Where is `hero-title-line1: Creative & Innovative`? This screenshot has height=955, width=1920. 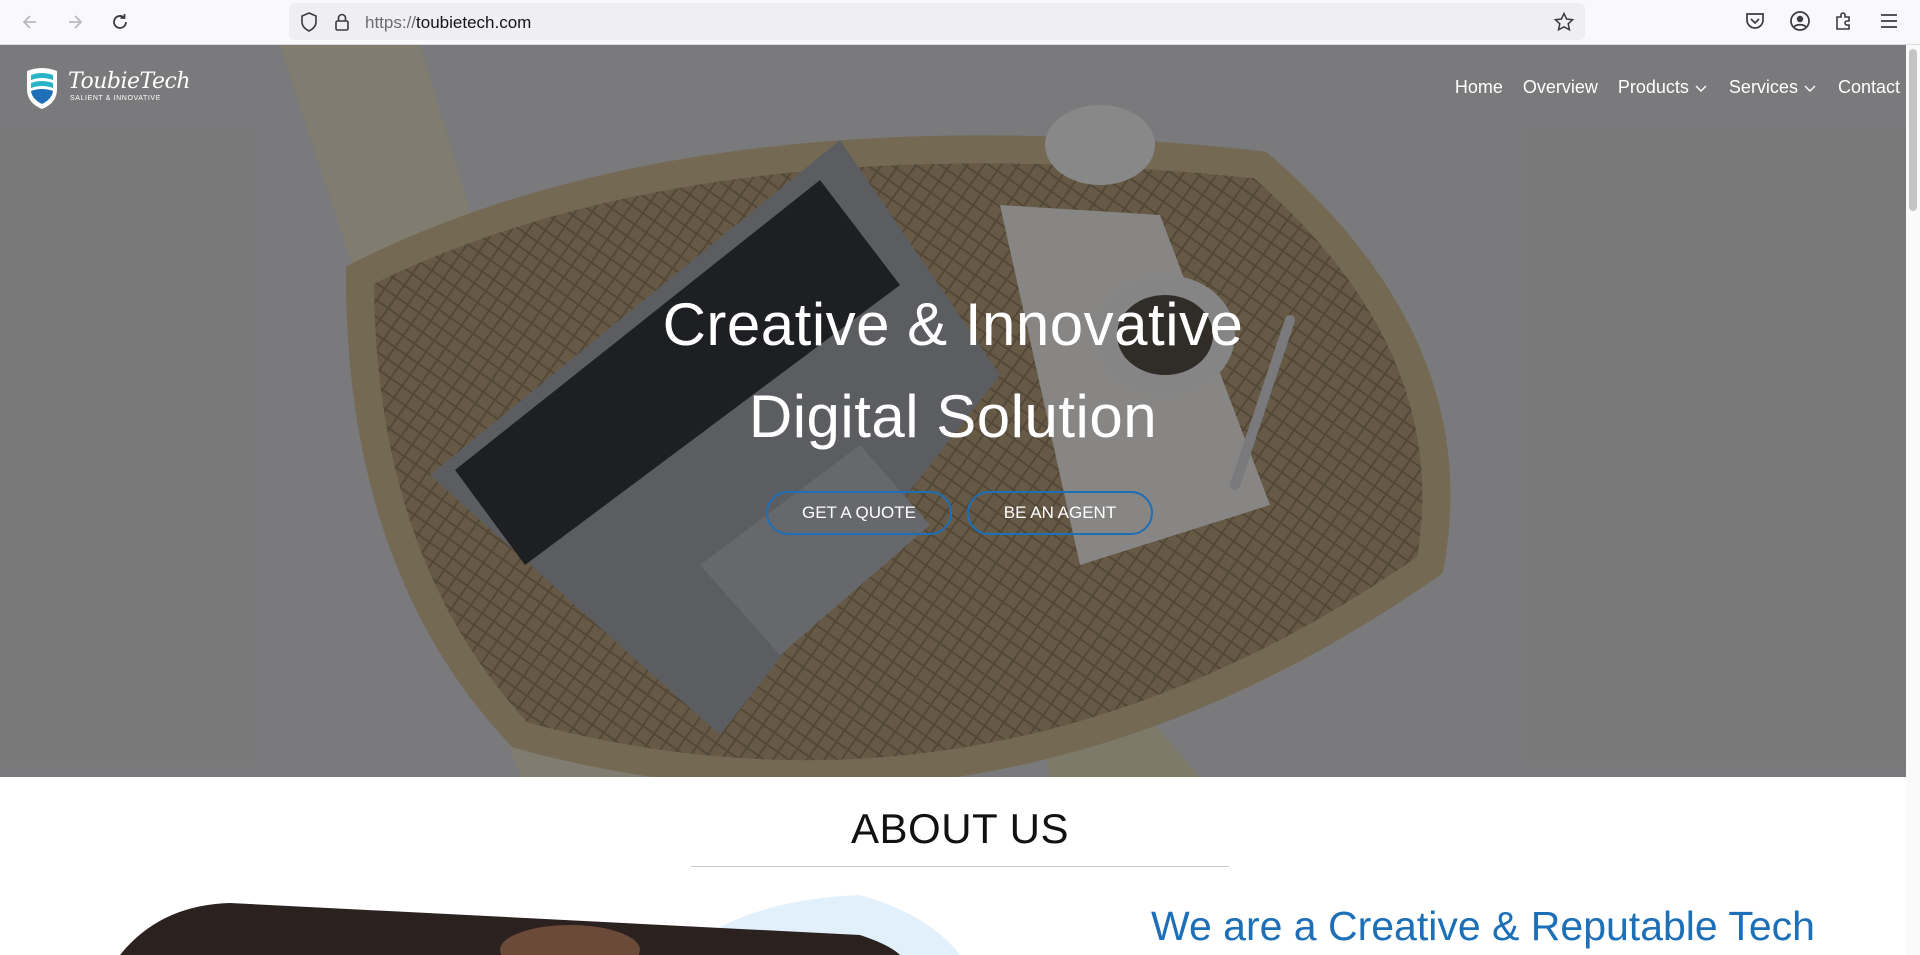
hero-title-line1: Creative & Innovative is located at coordinates (953, 324).